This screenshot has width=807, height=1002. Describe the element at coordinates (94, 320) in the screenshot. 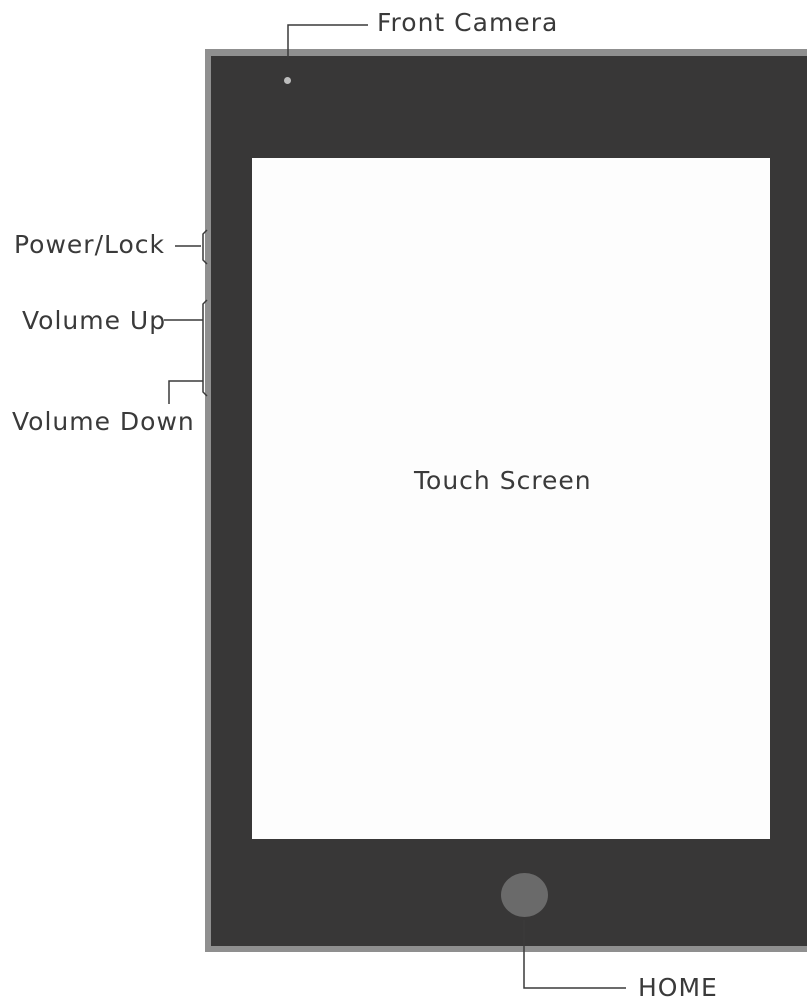

I see `volume-up-label: Volume Up` at that location.